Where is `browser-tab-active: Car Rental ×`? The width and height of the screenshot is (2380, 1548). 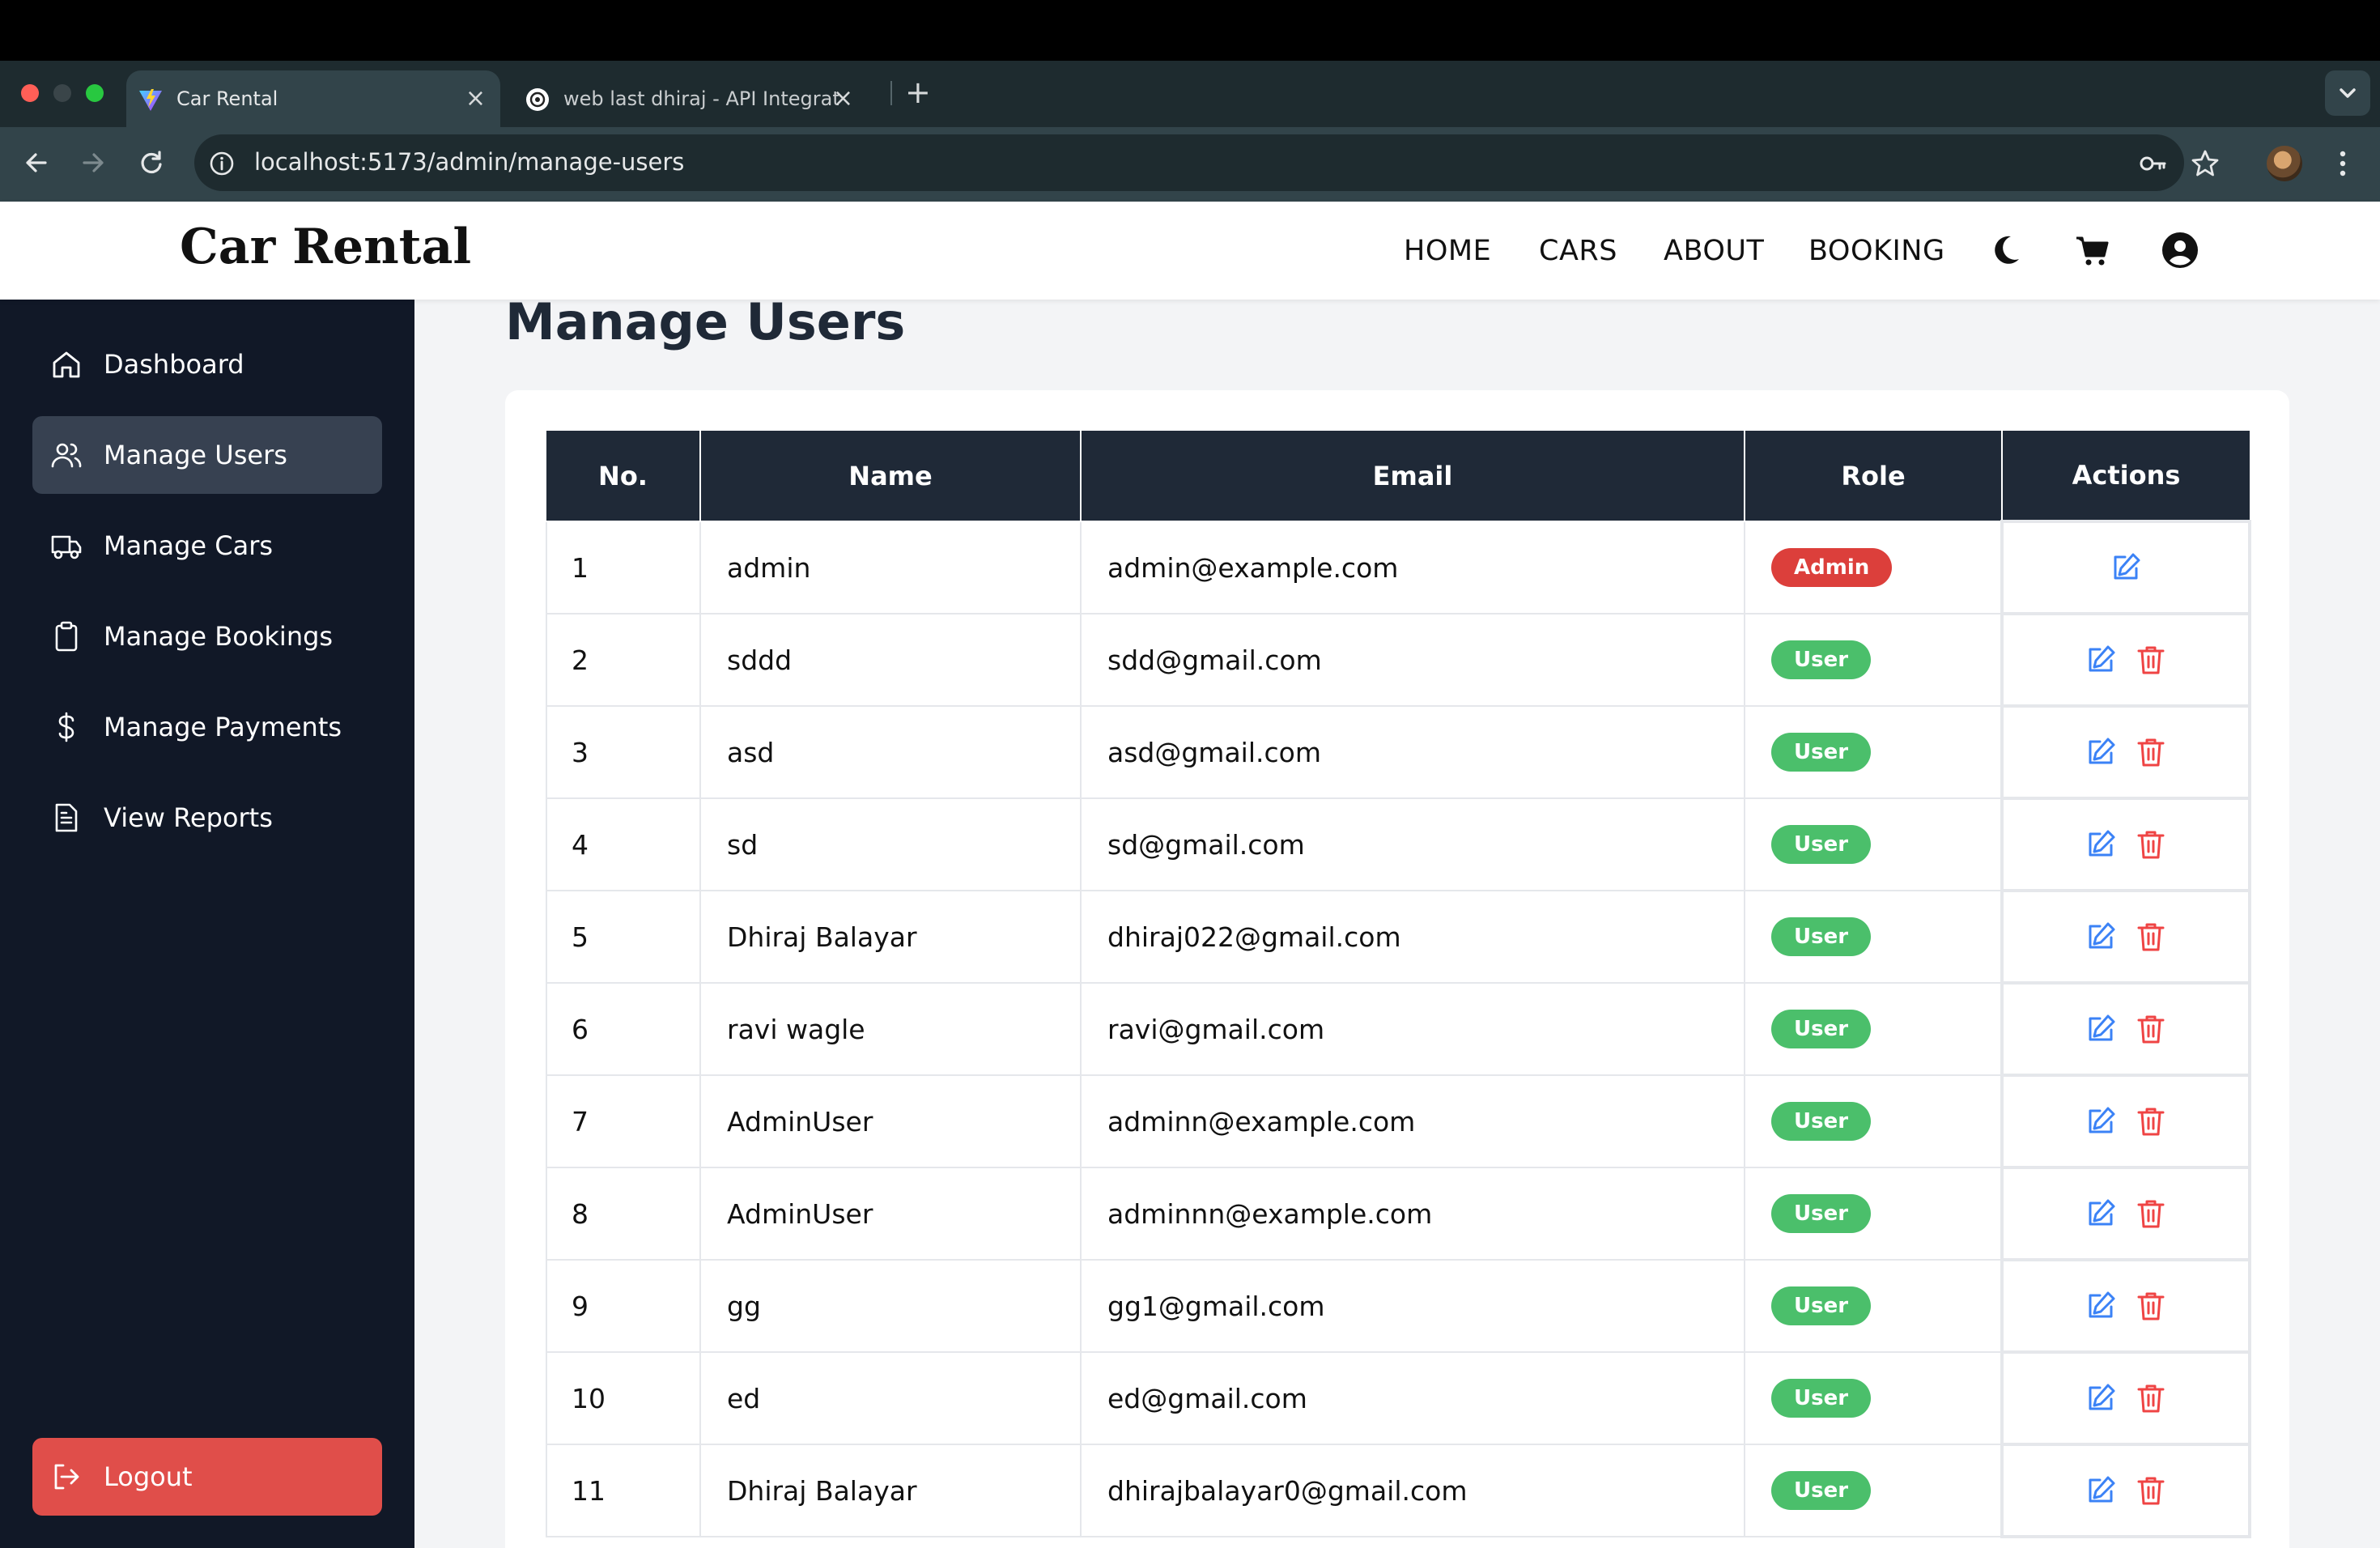
browser-tab-active: Car Rental × is located at coordinates (313, 99).